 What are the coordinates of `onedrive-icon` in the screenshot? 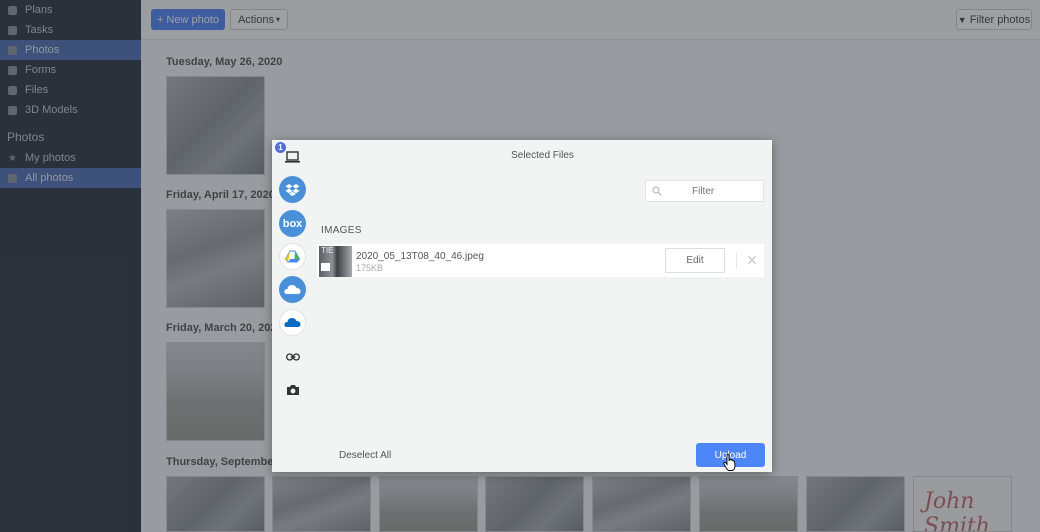 It's located at (292, 289).